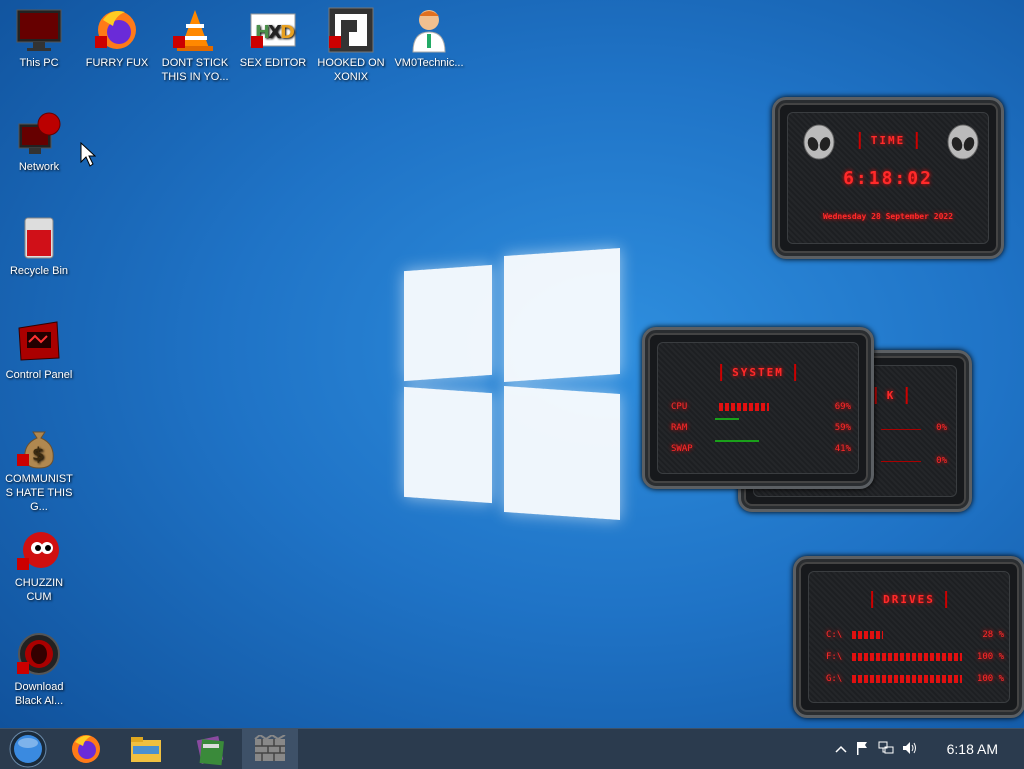  What do you see at coordinates (842, 407) in the screenshot?
I see `cpu-value: 69%` at bounding box center [842, 407].